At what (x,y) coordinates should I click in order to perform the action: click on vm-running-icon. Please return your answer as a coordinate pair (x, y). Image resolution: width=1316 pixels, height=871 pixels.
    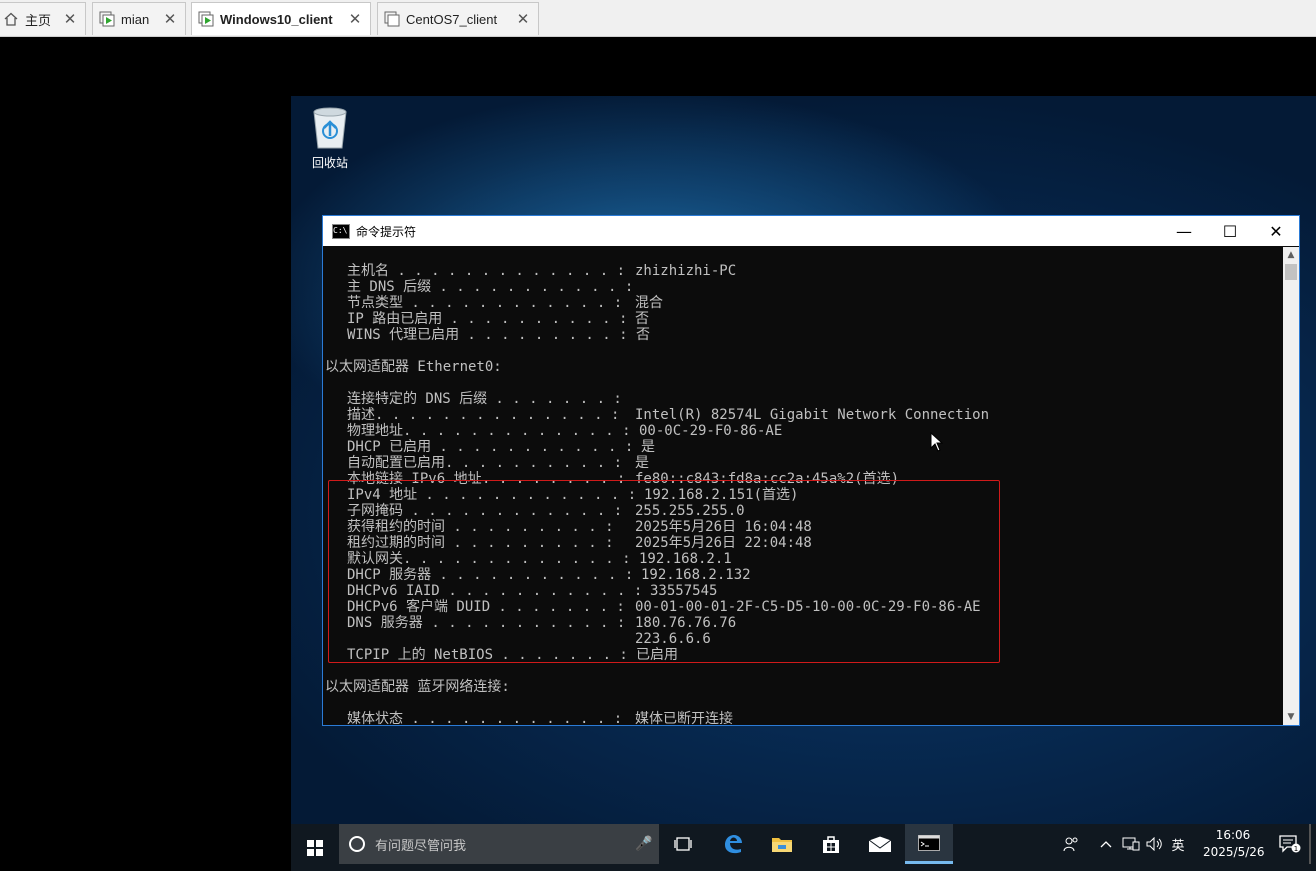
    Looking at the image, I should click on (107, 19).